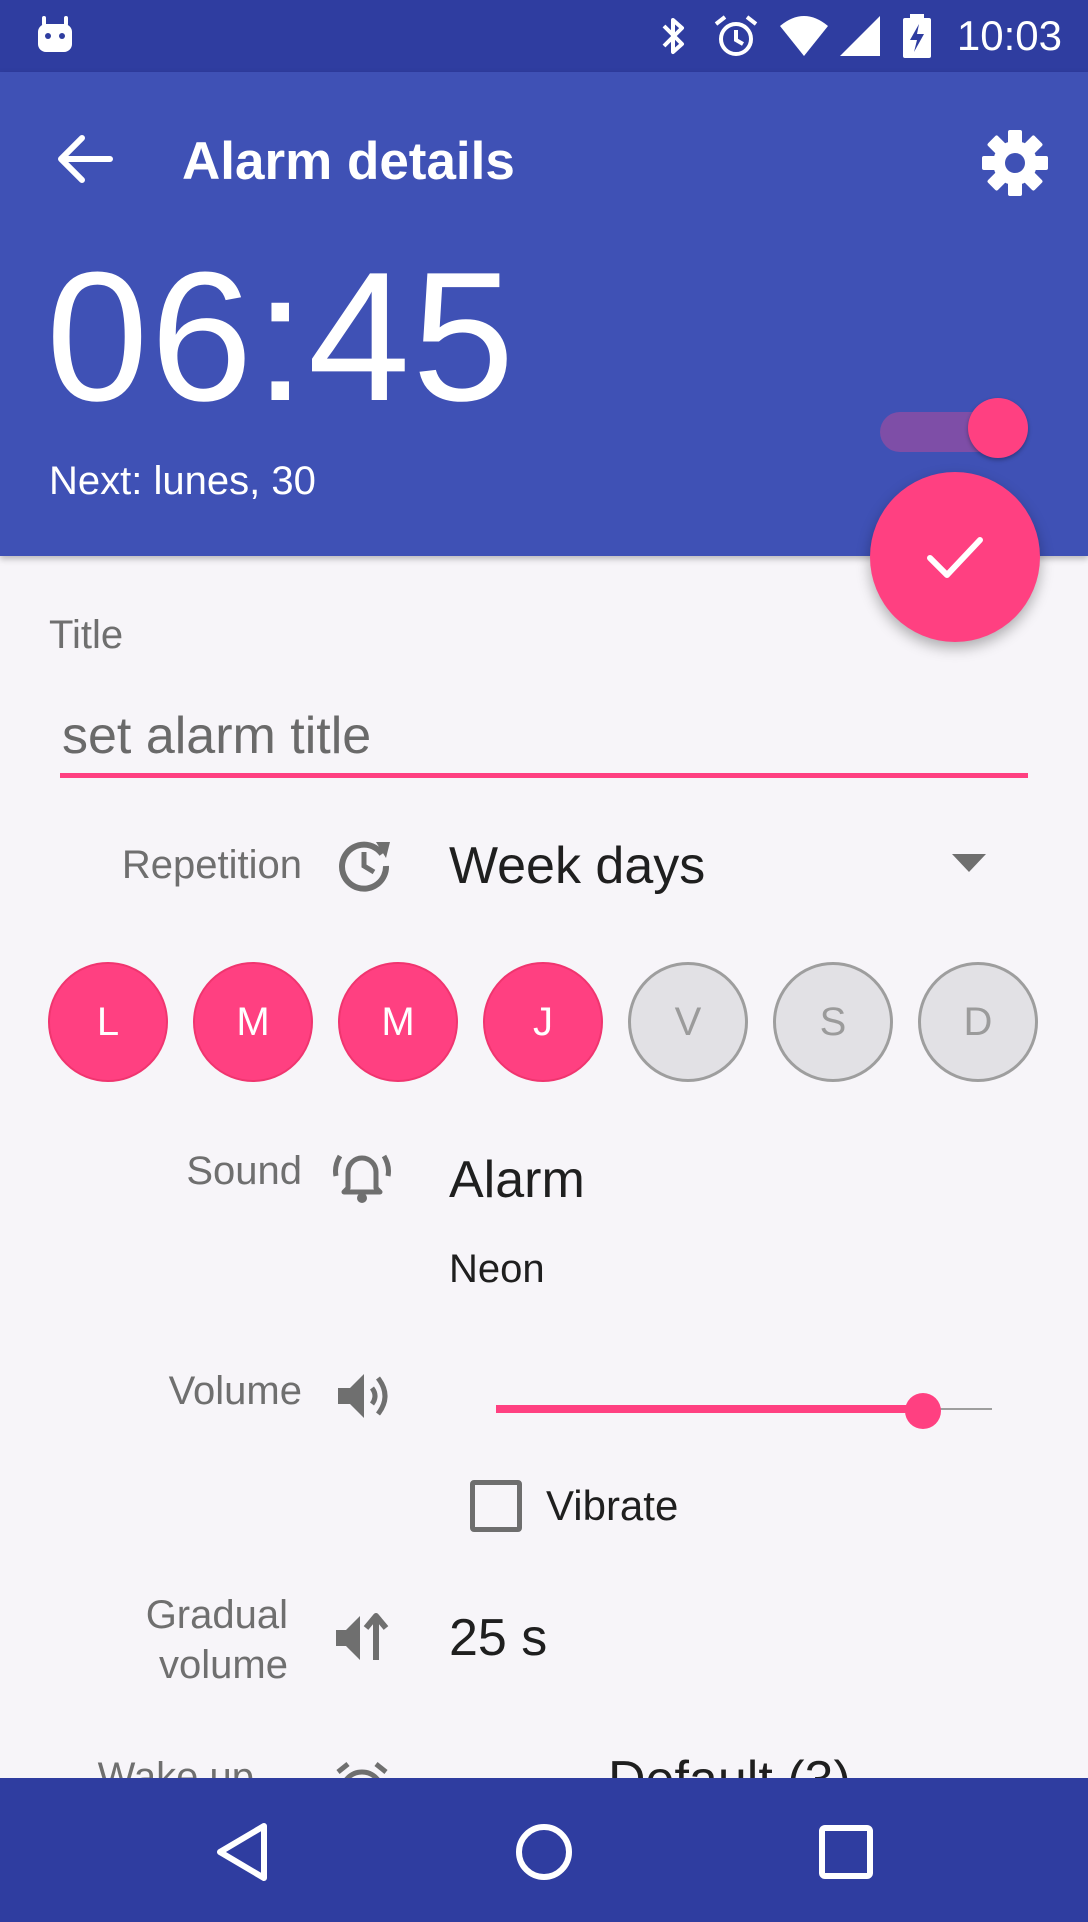  Describe the element at coordinates (612, 1505) in the screenshot. I see `vibrate-label: Vibrate` at that location.